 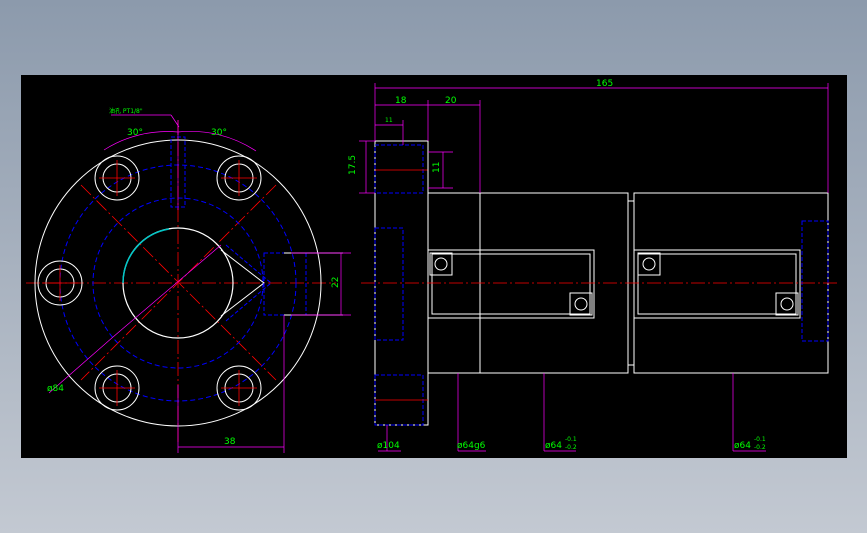 I want to click on dim-11-top-label: 11, so click(x=389, y=120).